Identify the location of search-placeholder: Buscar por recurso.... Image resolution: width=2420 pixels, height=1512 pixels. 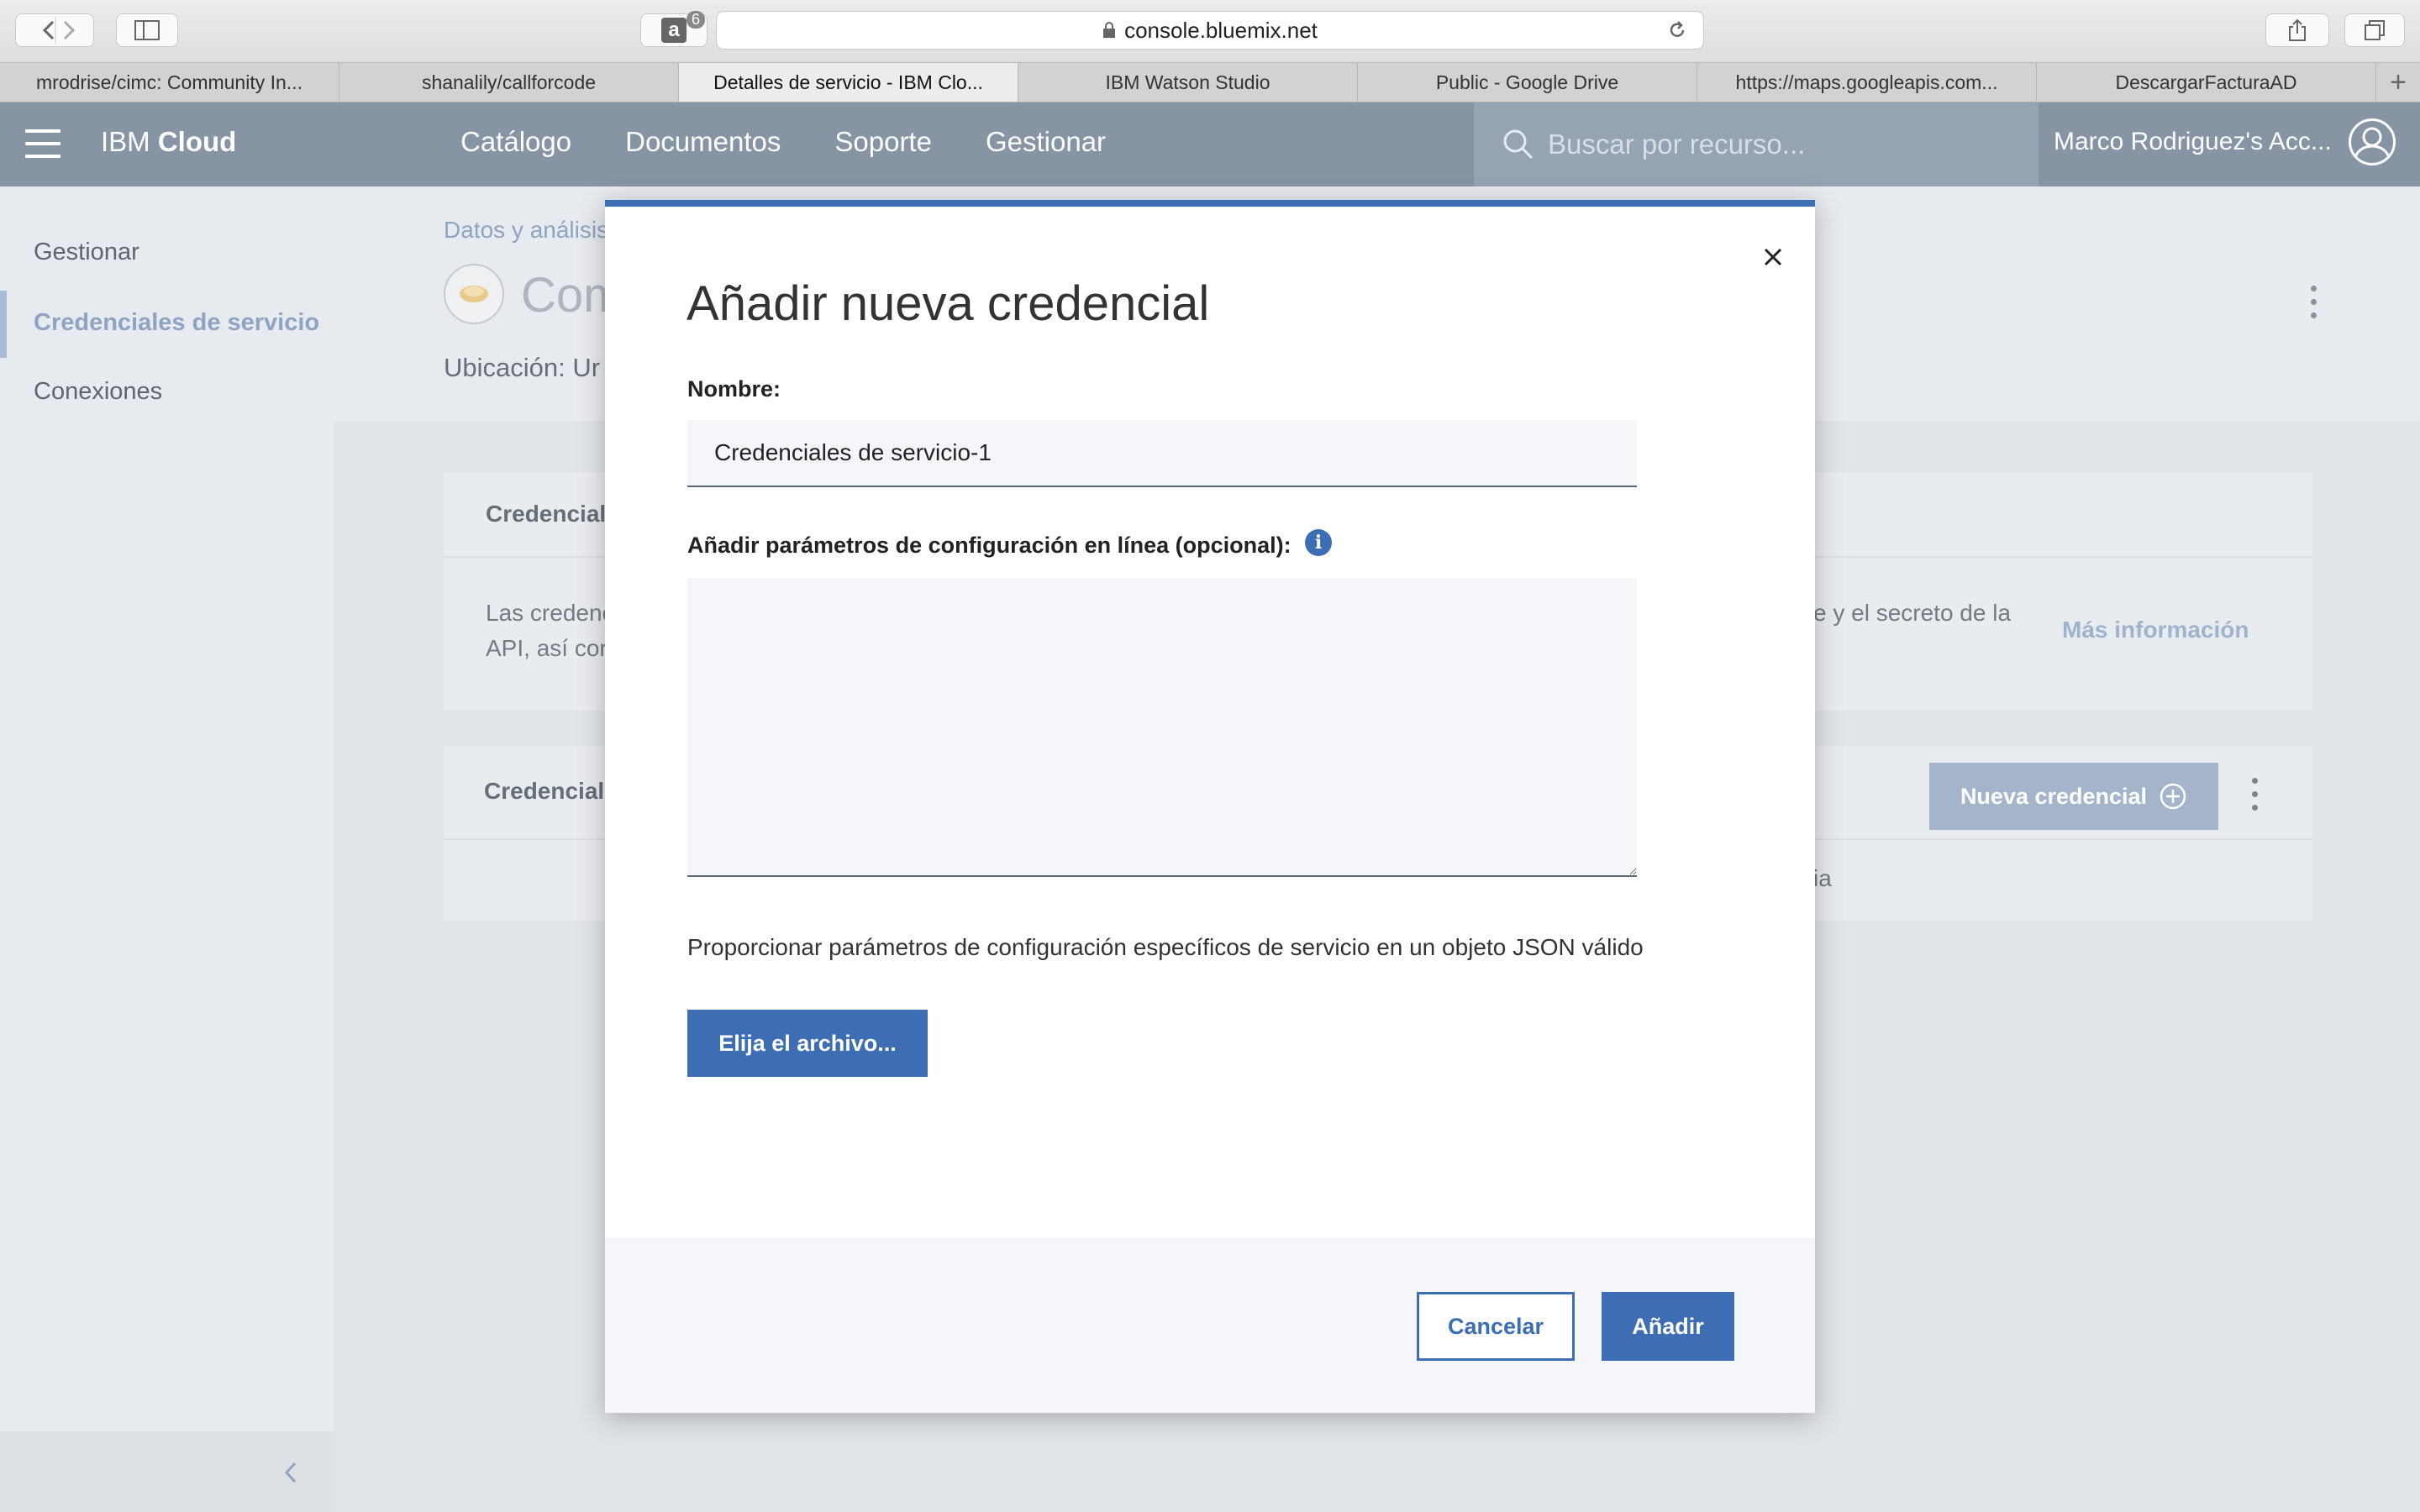
(1677, 144).